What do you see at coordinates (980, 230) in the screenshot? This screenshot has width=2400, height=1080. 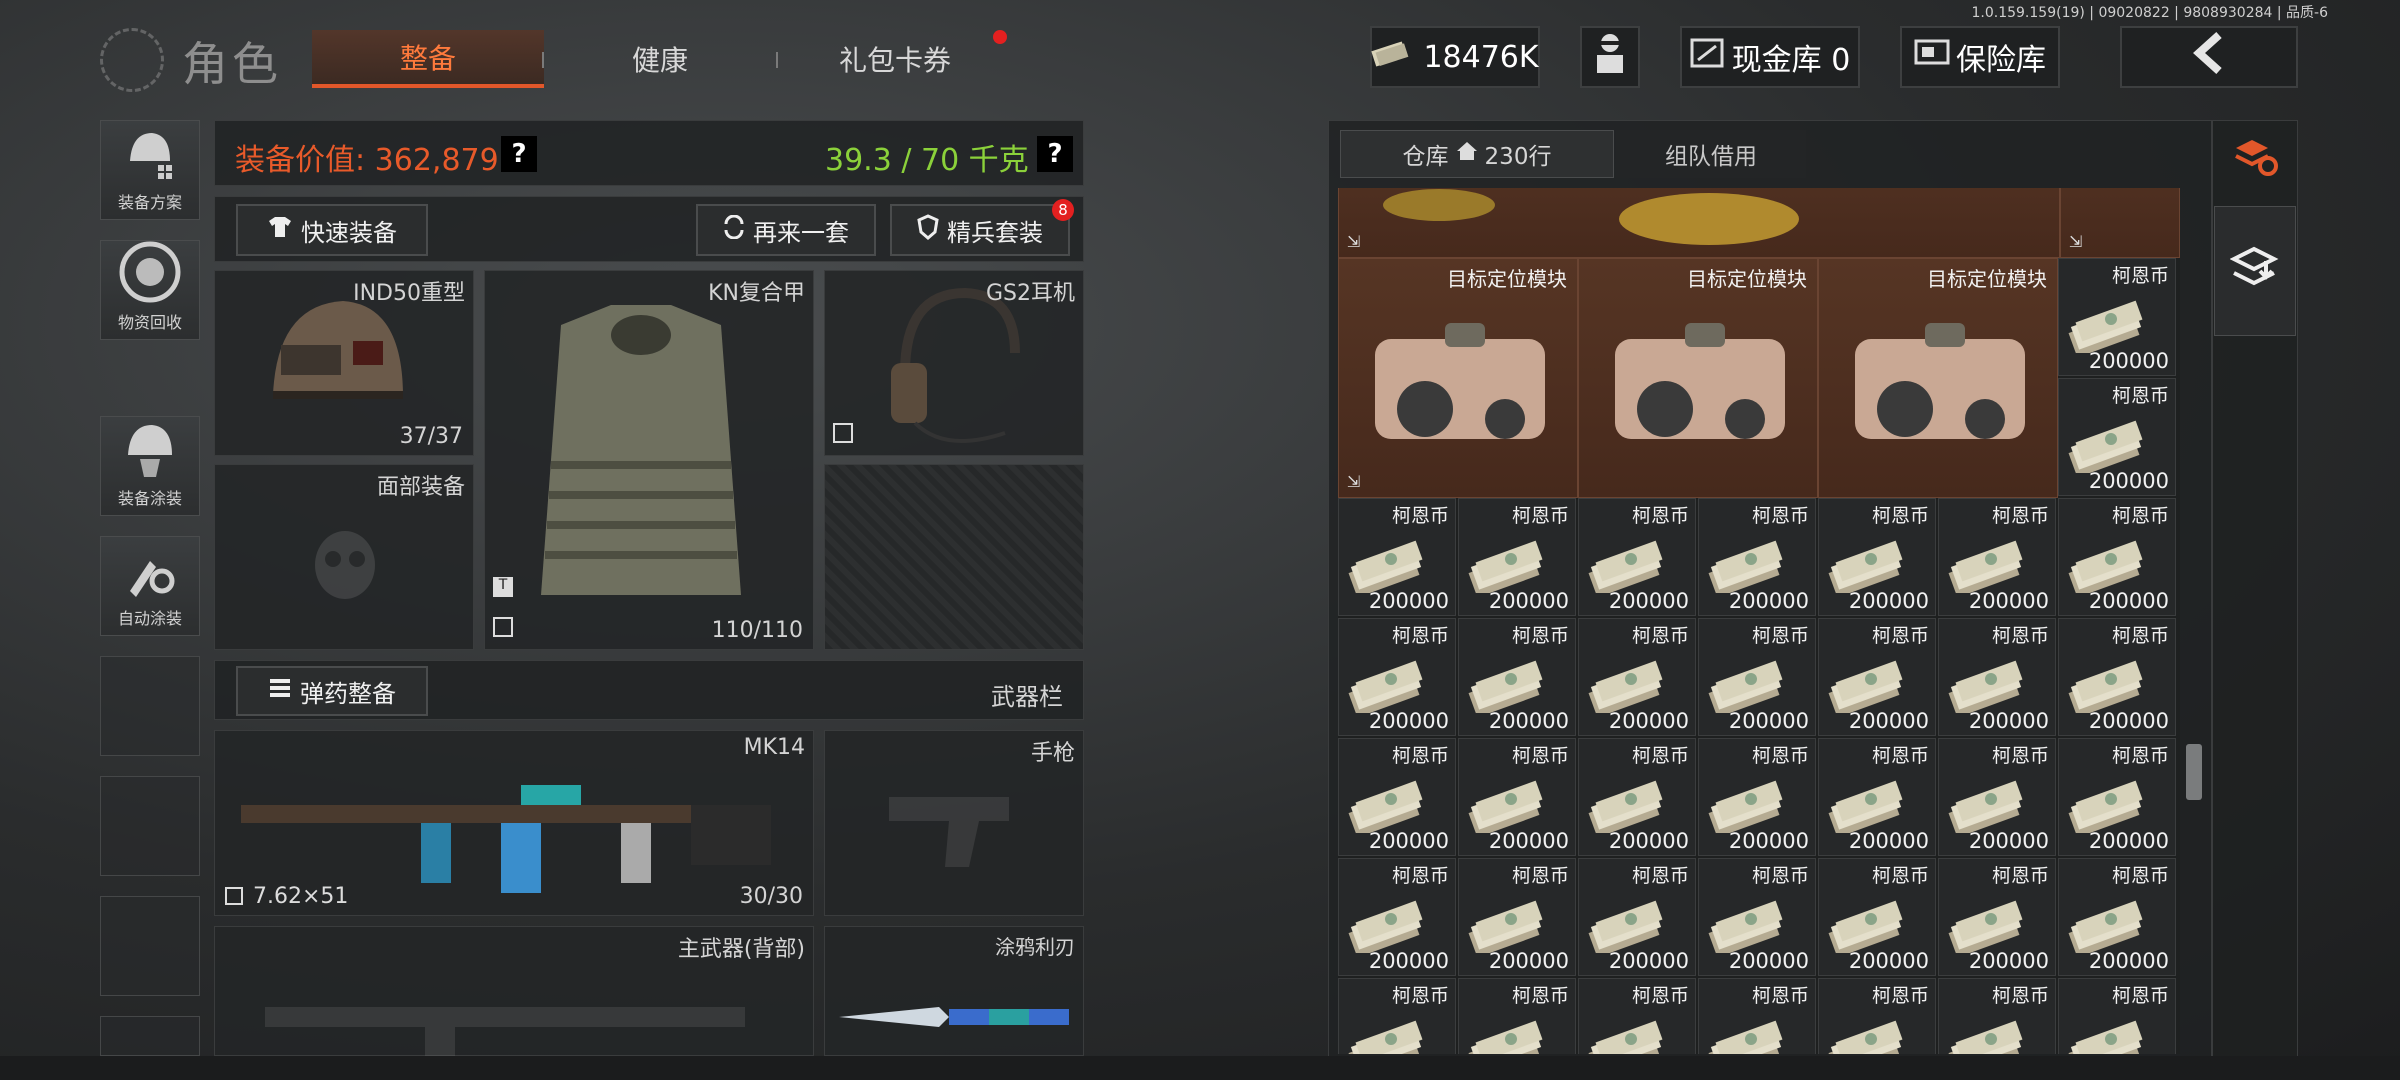 I see `elite-set-button: 精兵套装` at bounding box center [980, 230].